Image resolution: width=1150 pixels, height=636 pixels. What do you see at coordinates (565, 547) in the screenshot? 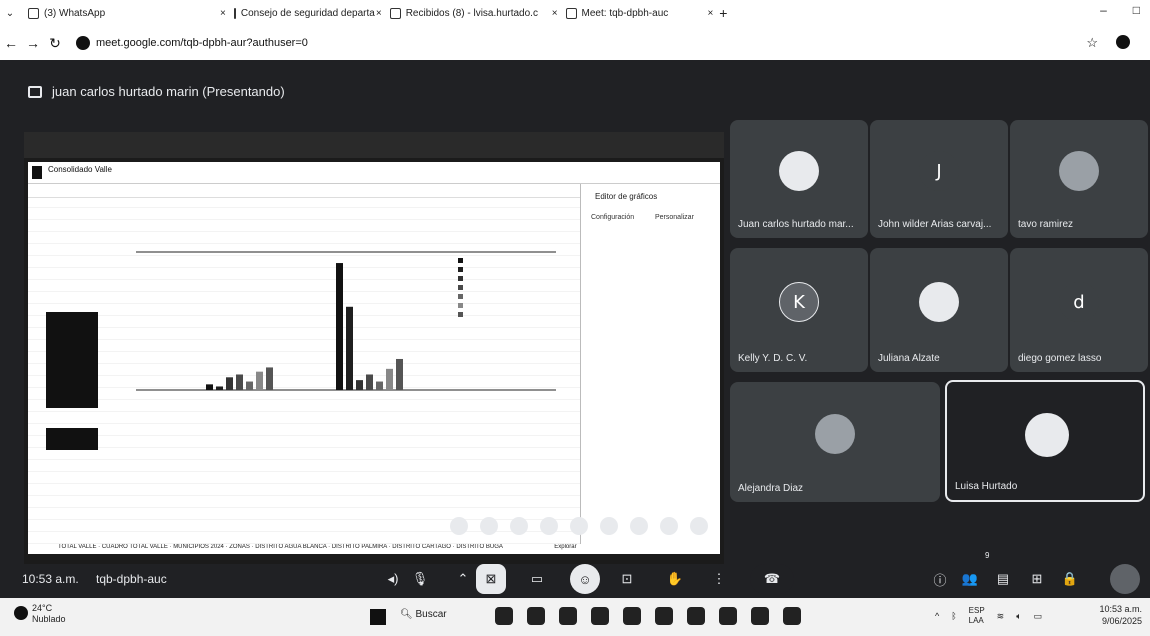
I see `explore-button: Explorar` at bounding box center [565, 547].